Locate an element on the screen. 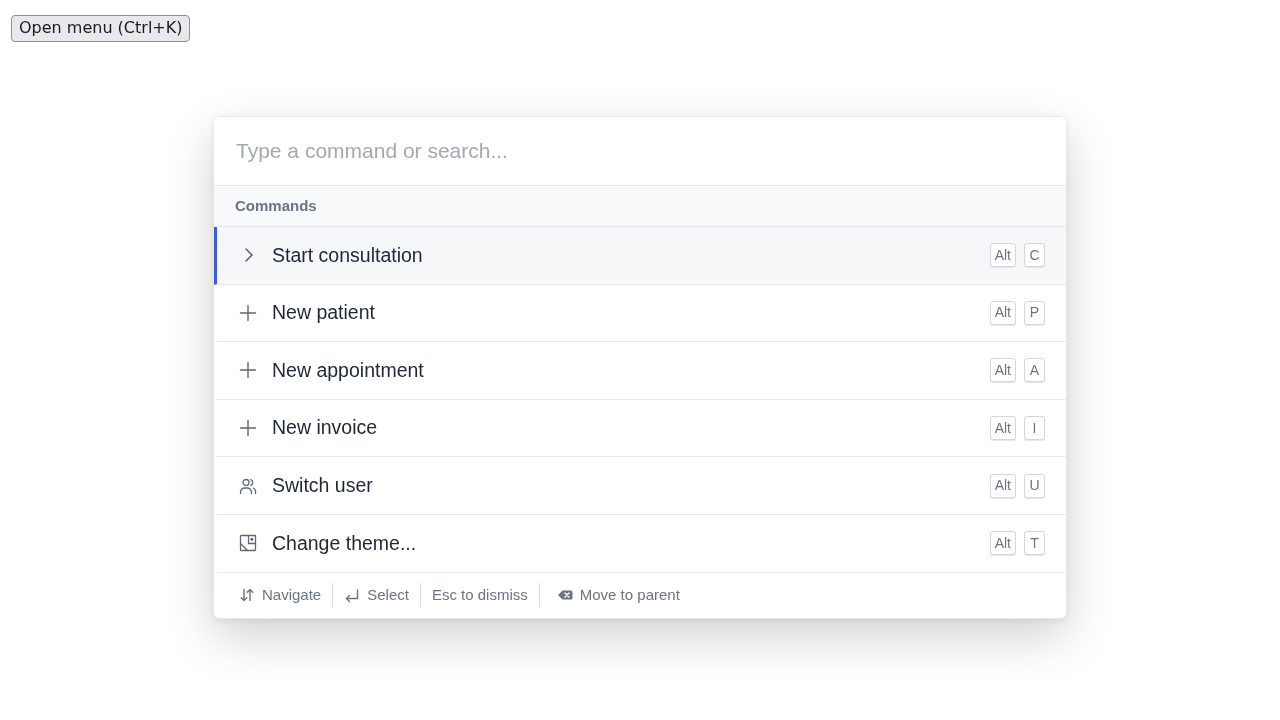 The image size is (1280, 720). shortcut-key: A is located at coordinates (1034, 370).